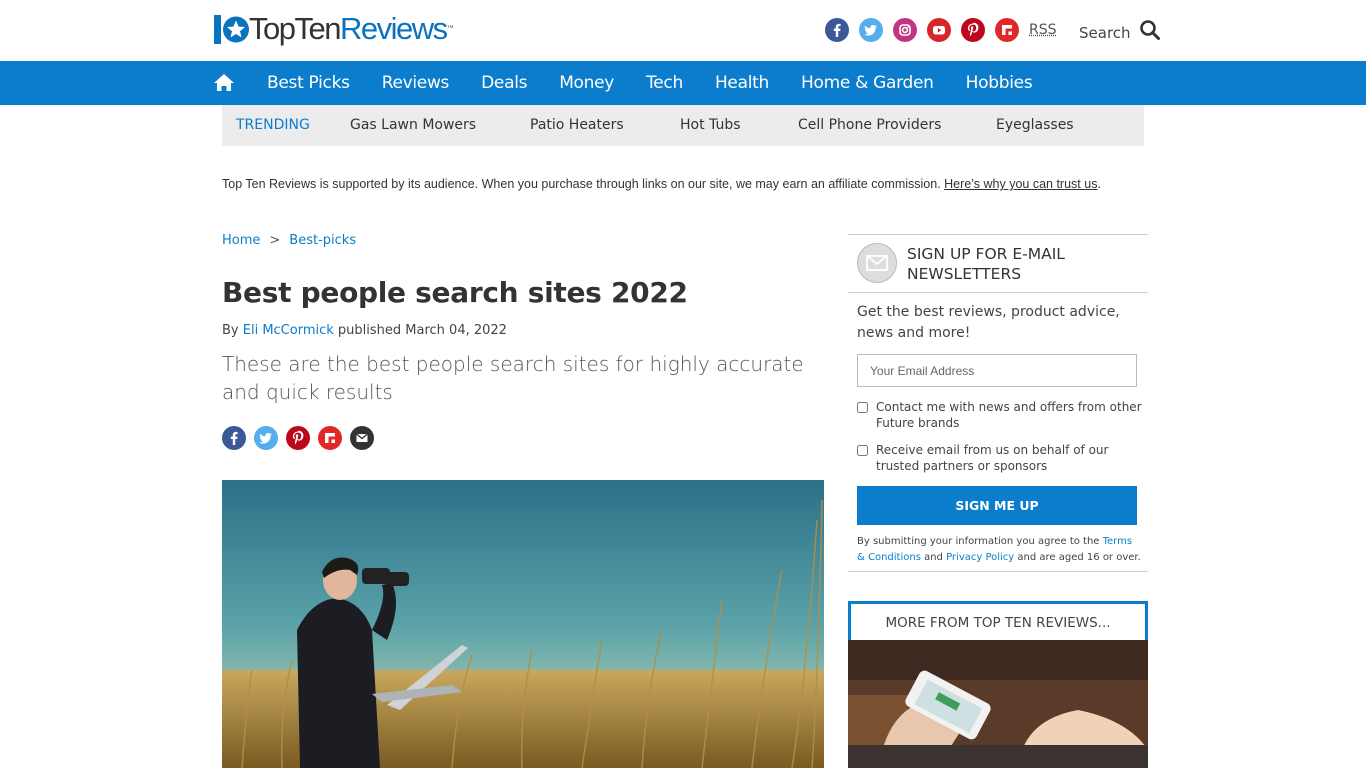 The height and width of the screenshot is (768, 1366). I want to click on nav-item-tech: Tech, so click(664, 83).